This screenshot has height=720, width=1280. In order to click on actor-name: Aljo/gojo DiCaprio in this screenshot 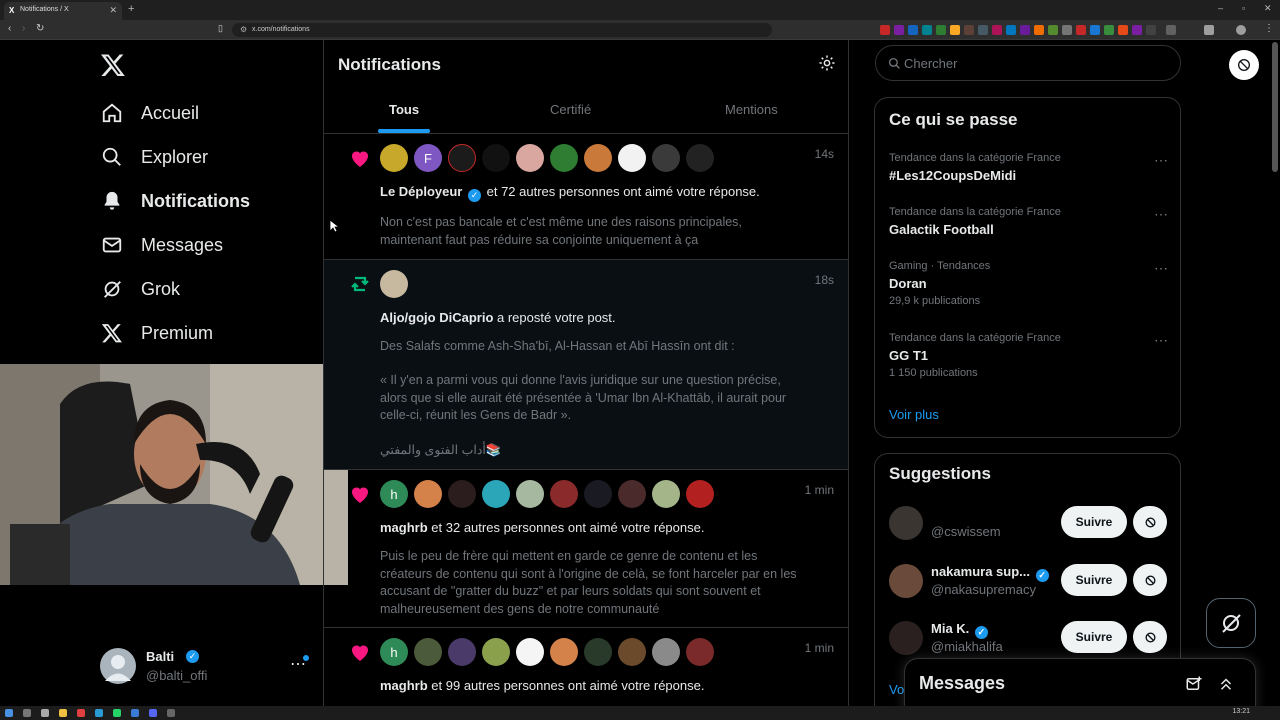, I will do `click(436, 317)`.